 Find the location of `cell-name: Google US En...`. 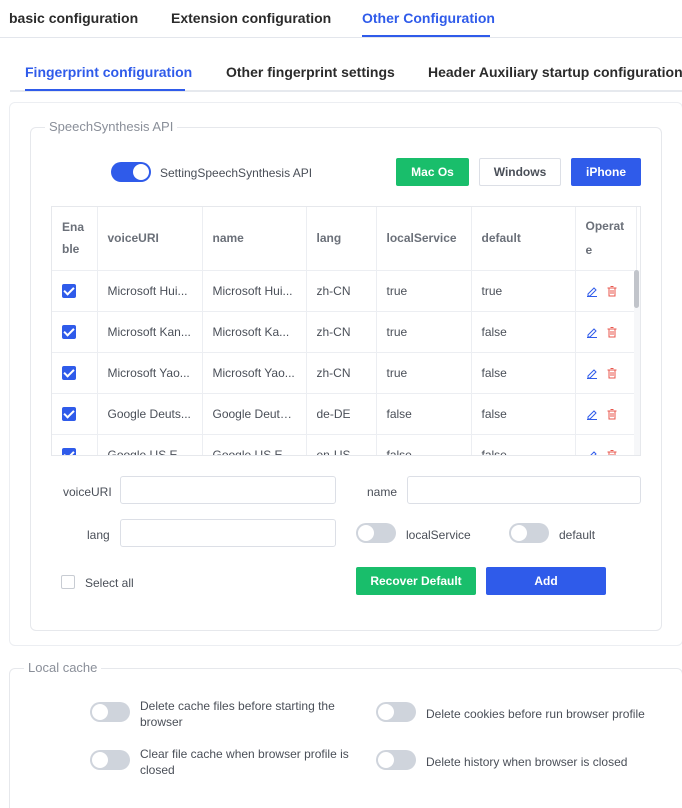

cell-name: Google US En... is located at coordinates (254, 444).